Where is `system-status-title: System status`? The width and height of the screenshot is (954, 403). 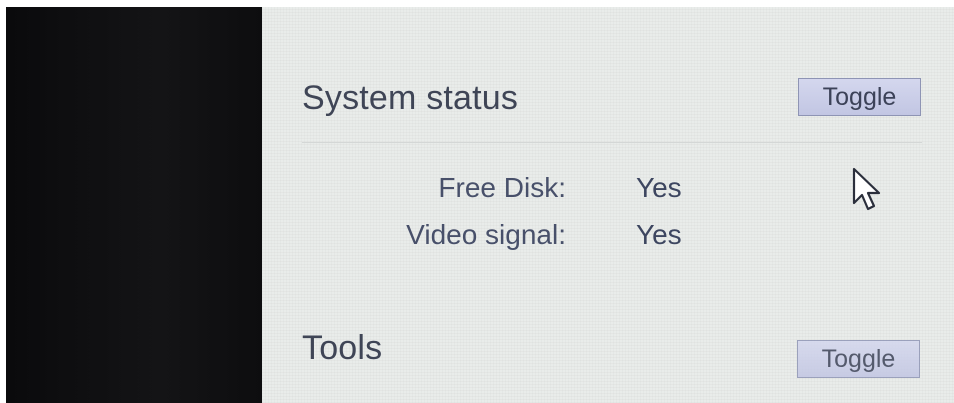
system-status-title: System status is located at coordinates (410, 98).